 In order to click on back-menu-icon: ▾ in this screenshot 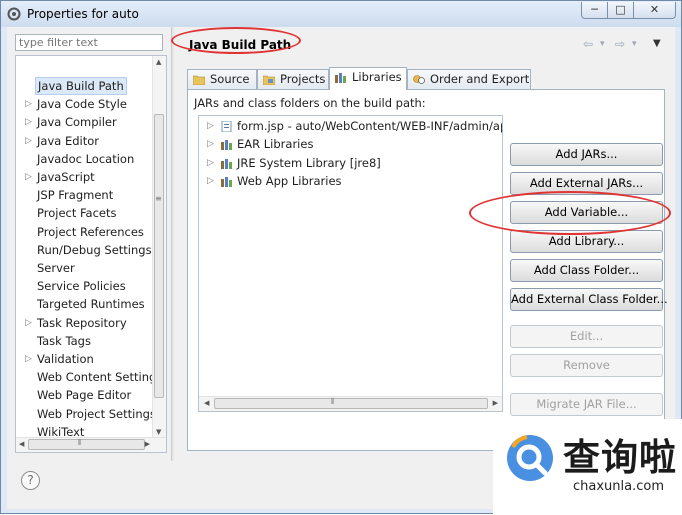, I will do `click(602, 44)`.